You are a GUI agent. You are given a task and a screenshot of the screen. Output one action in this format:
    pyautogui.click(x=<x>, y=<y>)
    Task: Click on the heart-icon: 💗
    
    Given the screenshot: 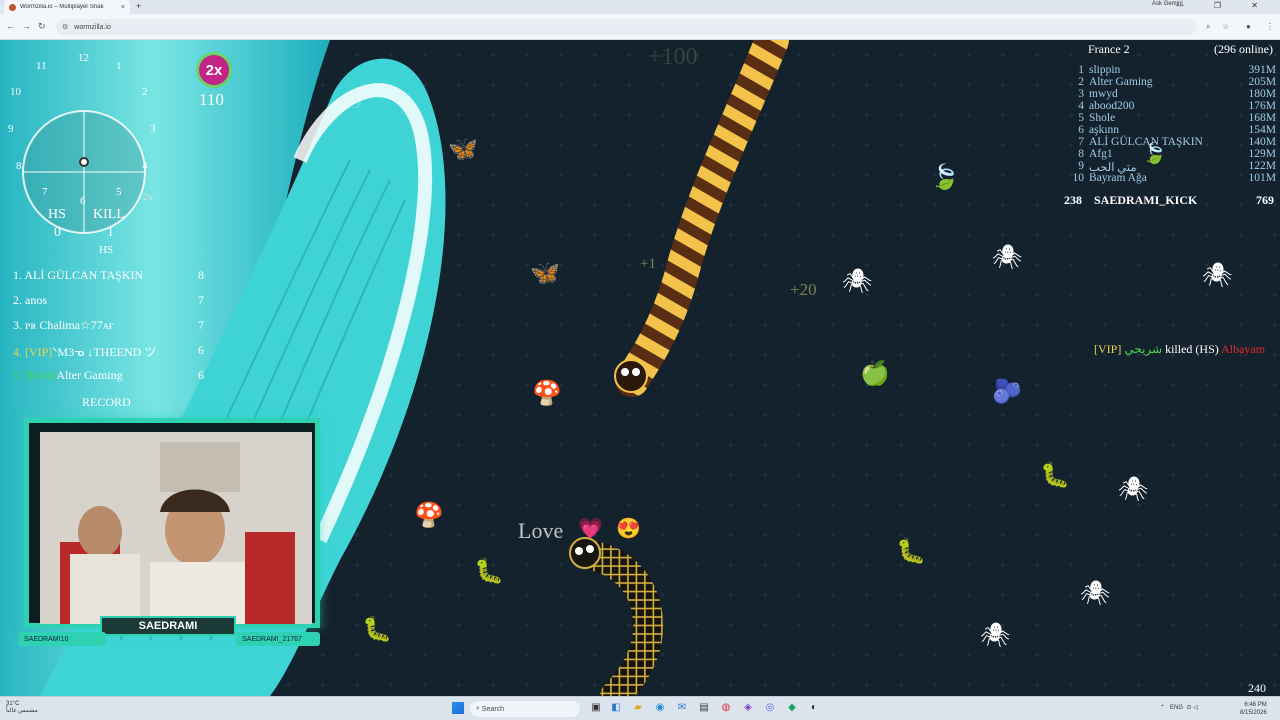 What is the action you would take?
    pyautogui.click(x=590, y=529)
    